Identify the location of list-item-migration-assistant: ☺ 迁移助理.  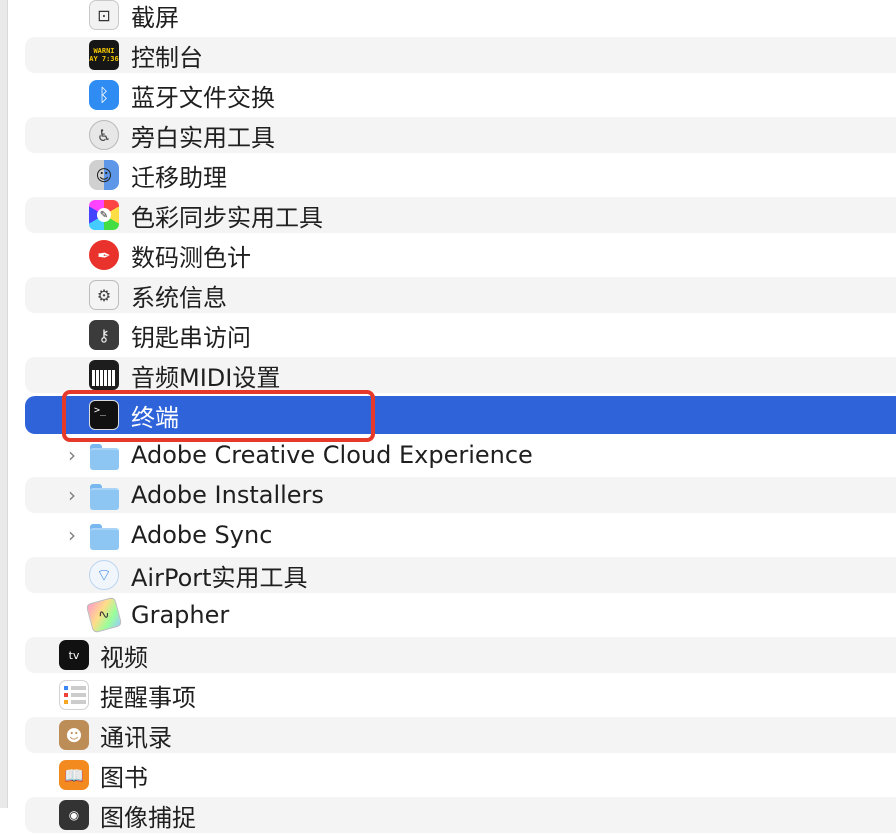
(448, 175).